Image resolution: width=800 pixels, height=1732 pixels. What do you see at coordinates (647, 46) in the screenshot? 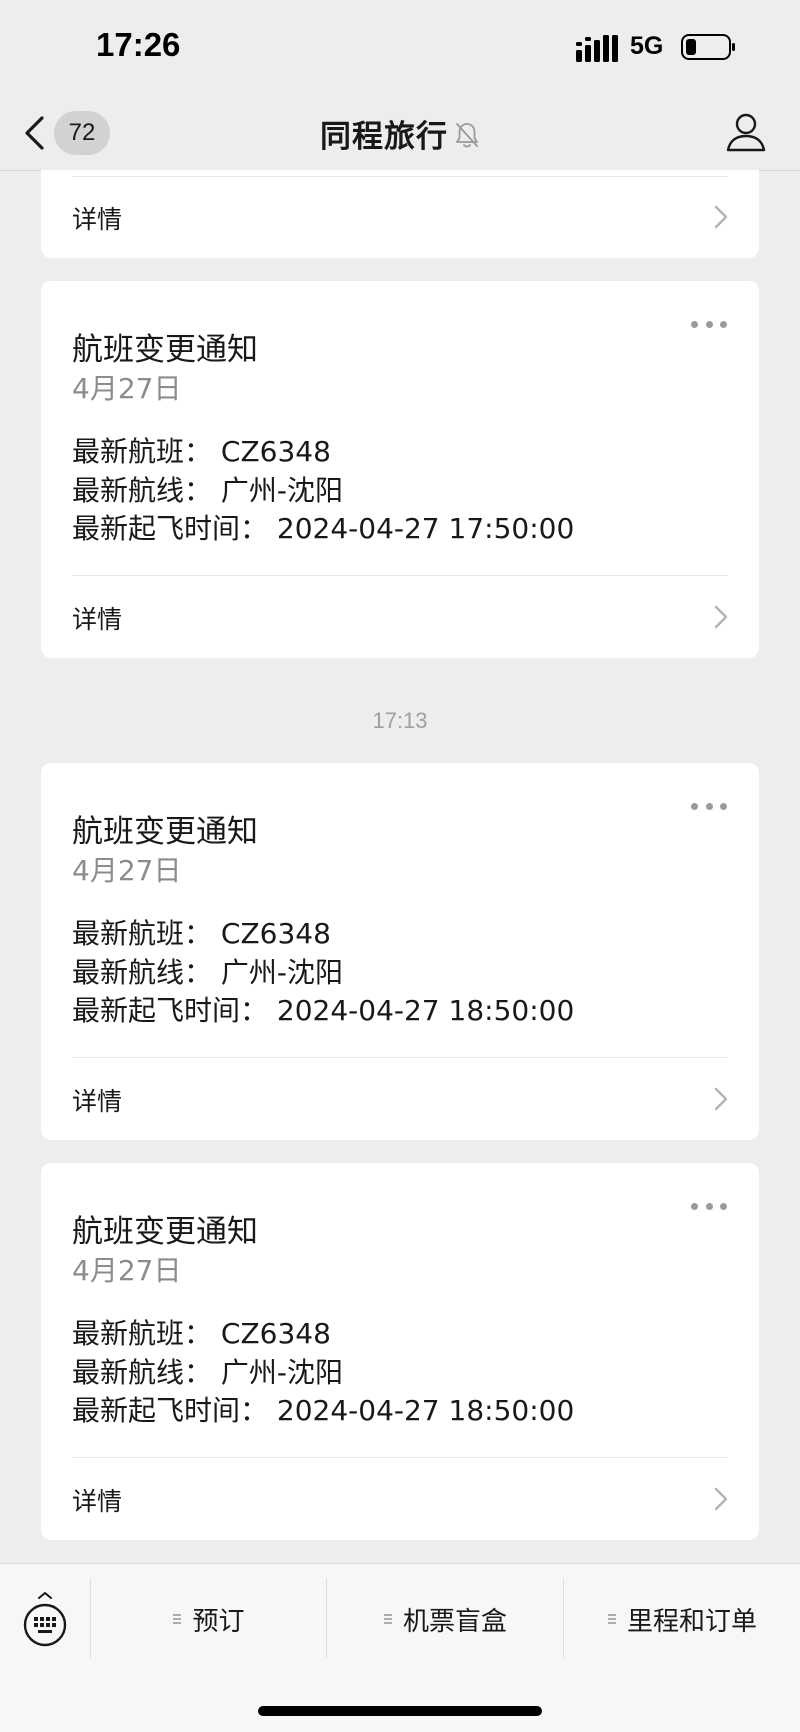
I see `network-type: 5G` at bounding box center [647, 46].